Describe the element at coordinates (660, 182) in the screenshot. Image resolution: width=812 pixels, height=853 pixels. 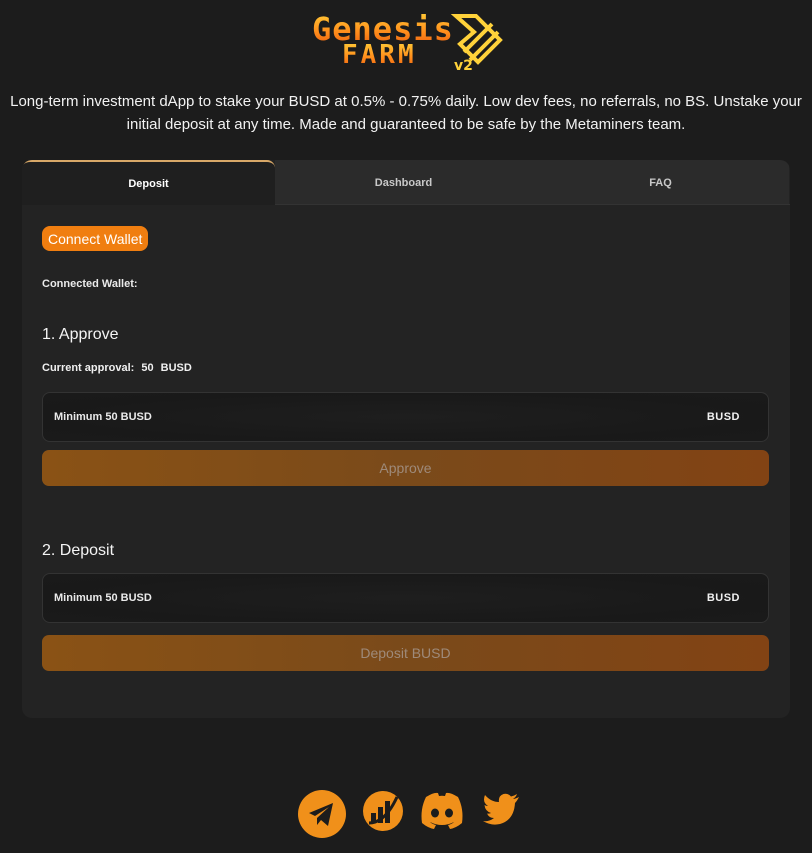
I see `tab-faq: FAQ` at that location.